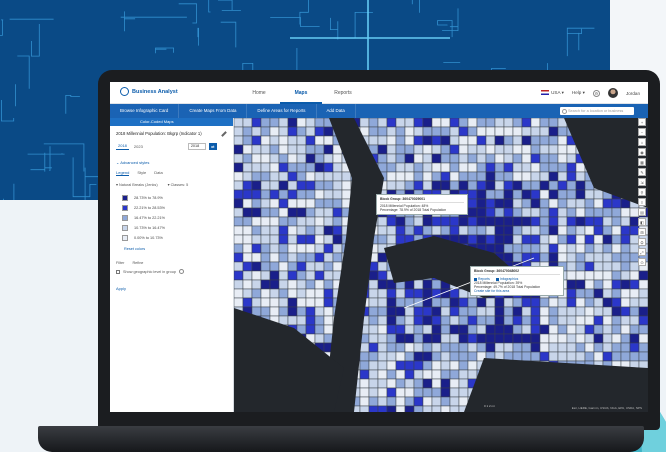 The width and height of the screenshot is (666, 452). What do you see at coordinates (178, 184) in the screenshot?
I see `class-count-dropdown: ▾ Classes: 5` at bounding box center [178, 184].